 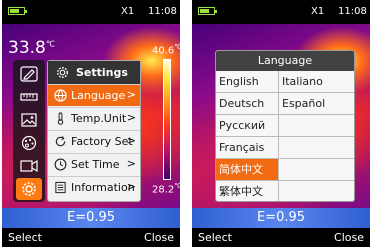 I want to click on language-option-english: English, so click(x=247, y=82).